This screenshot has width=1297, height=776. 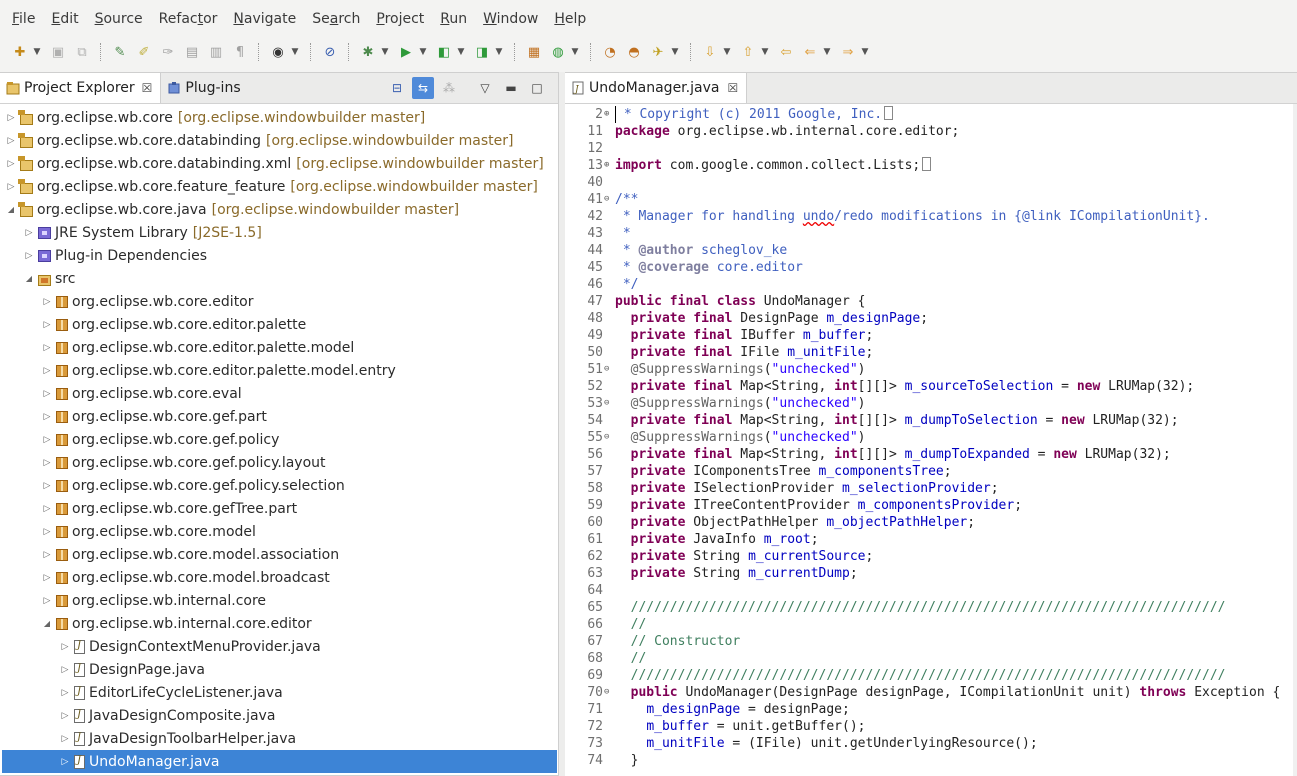 I want to click on external-tools-icon: ◨, so click(x=482, y=52).